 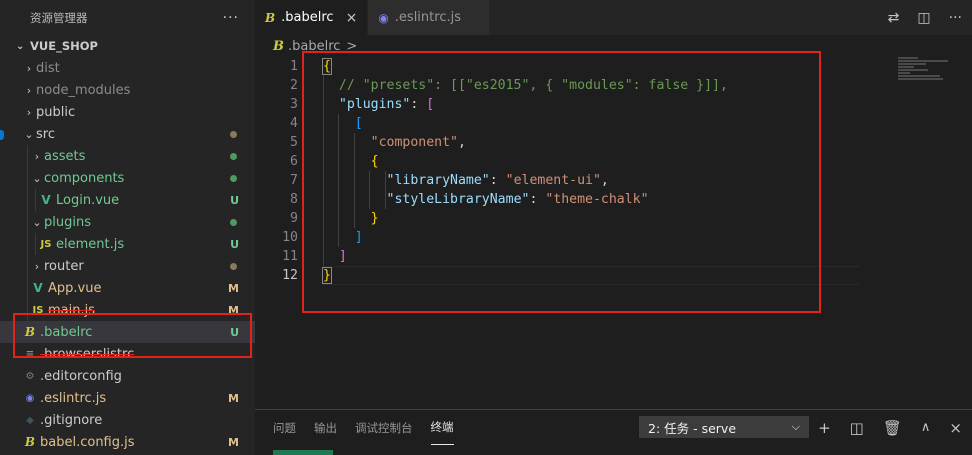 I want to click on project-root: ⌄ VUE_SHOP, so click(x=127, y=46).